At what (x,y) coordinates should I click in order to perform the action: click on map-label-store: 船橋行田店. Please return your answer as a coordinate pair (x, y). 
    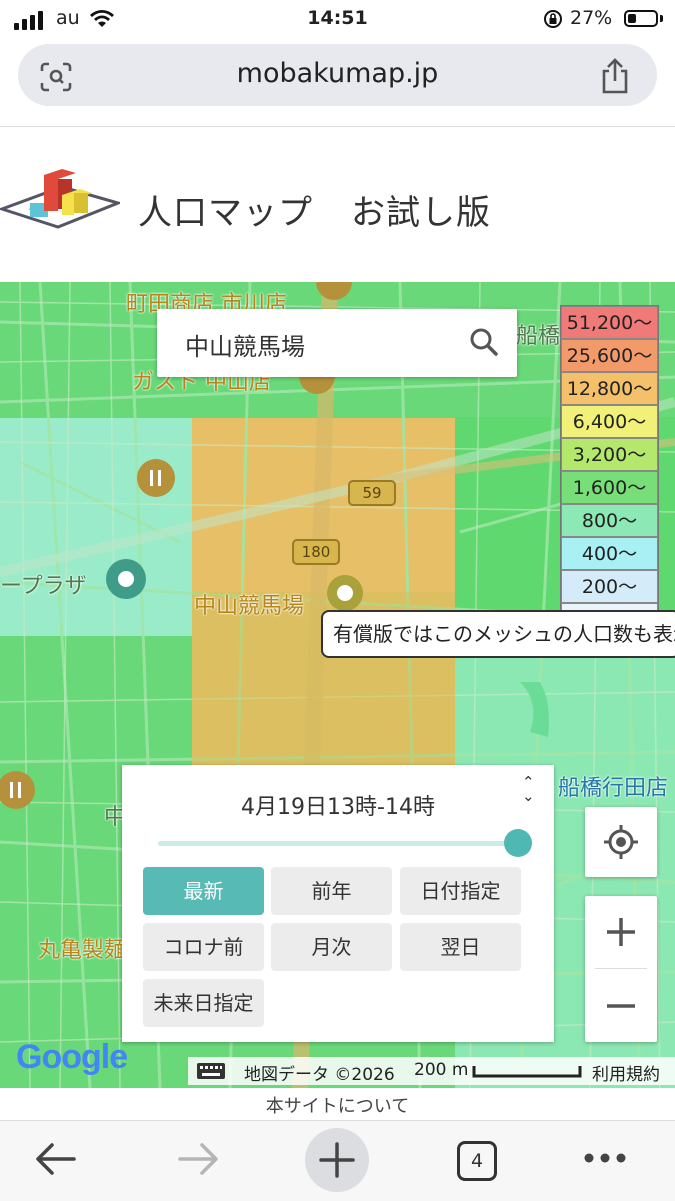
    Looking at the image, I should click on (613, 788).